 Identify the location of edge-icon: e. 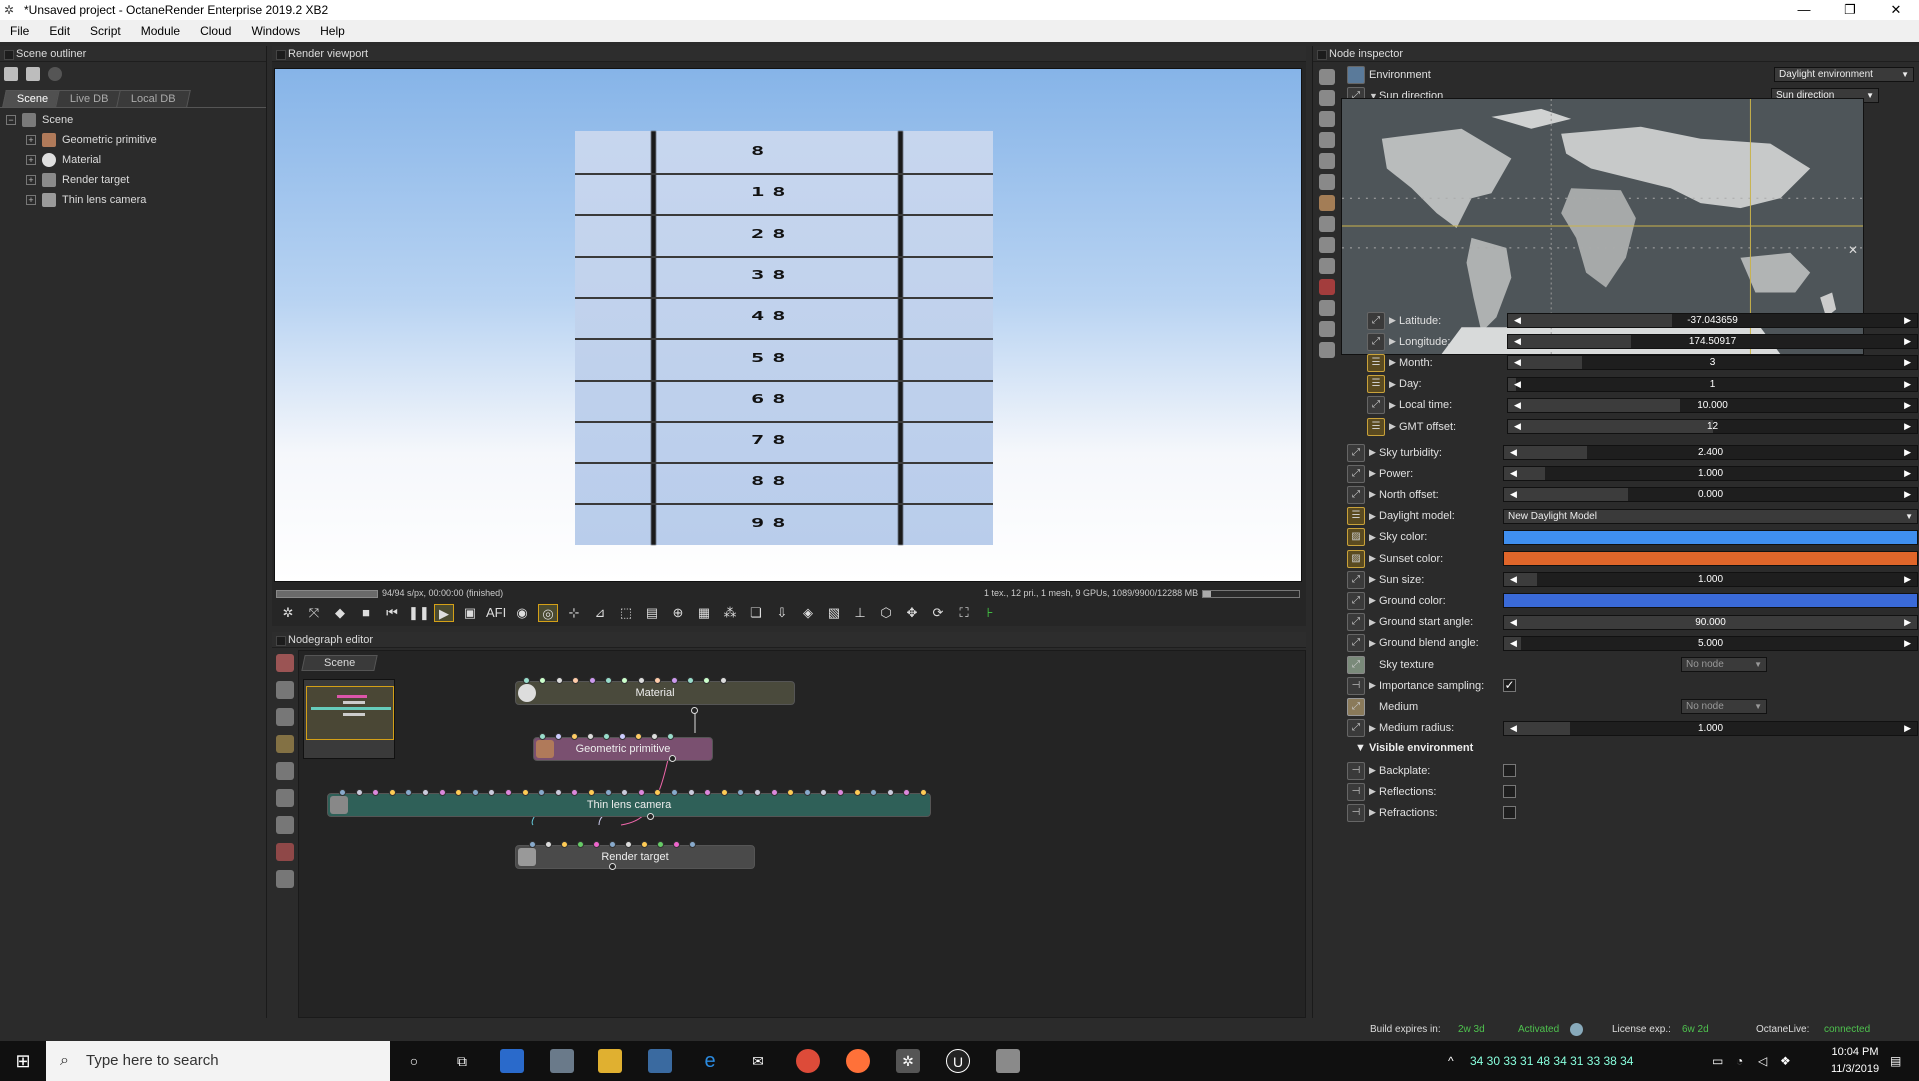
(710, 1061).